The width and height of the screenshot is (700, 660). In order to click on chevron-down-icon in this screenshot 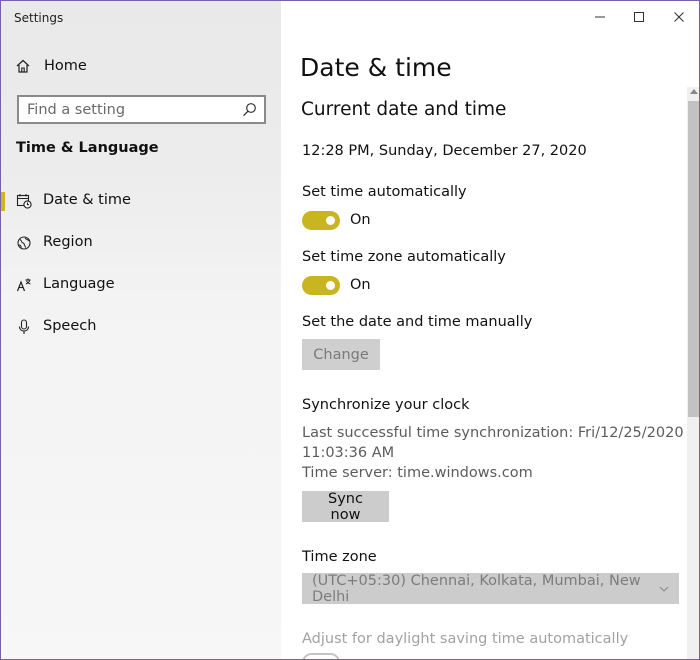, I will do `click(664, 589)`.